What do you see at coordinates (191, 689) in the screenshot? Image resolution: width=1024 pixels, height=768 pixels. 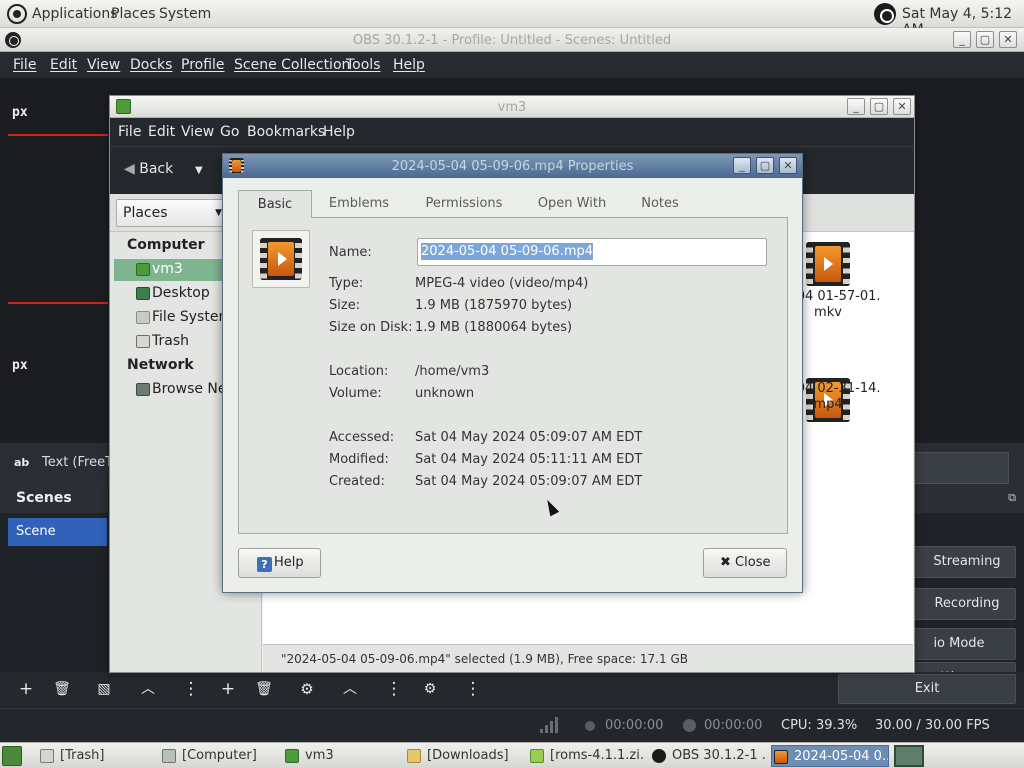 I see `scene-more-icon: ⋮` at bounding box center [191, 689].